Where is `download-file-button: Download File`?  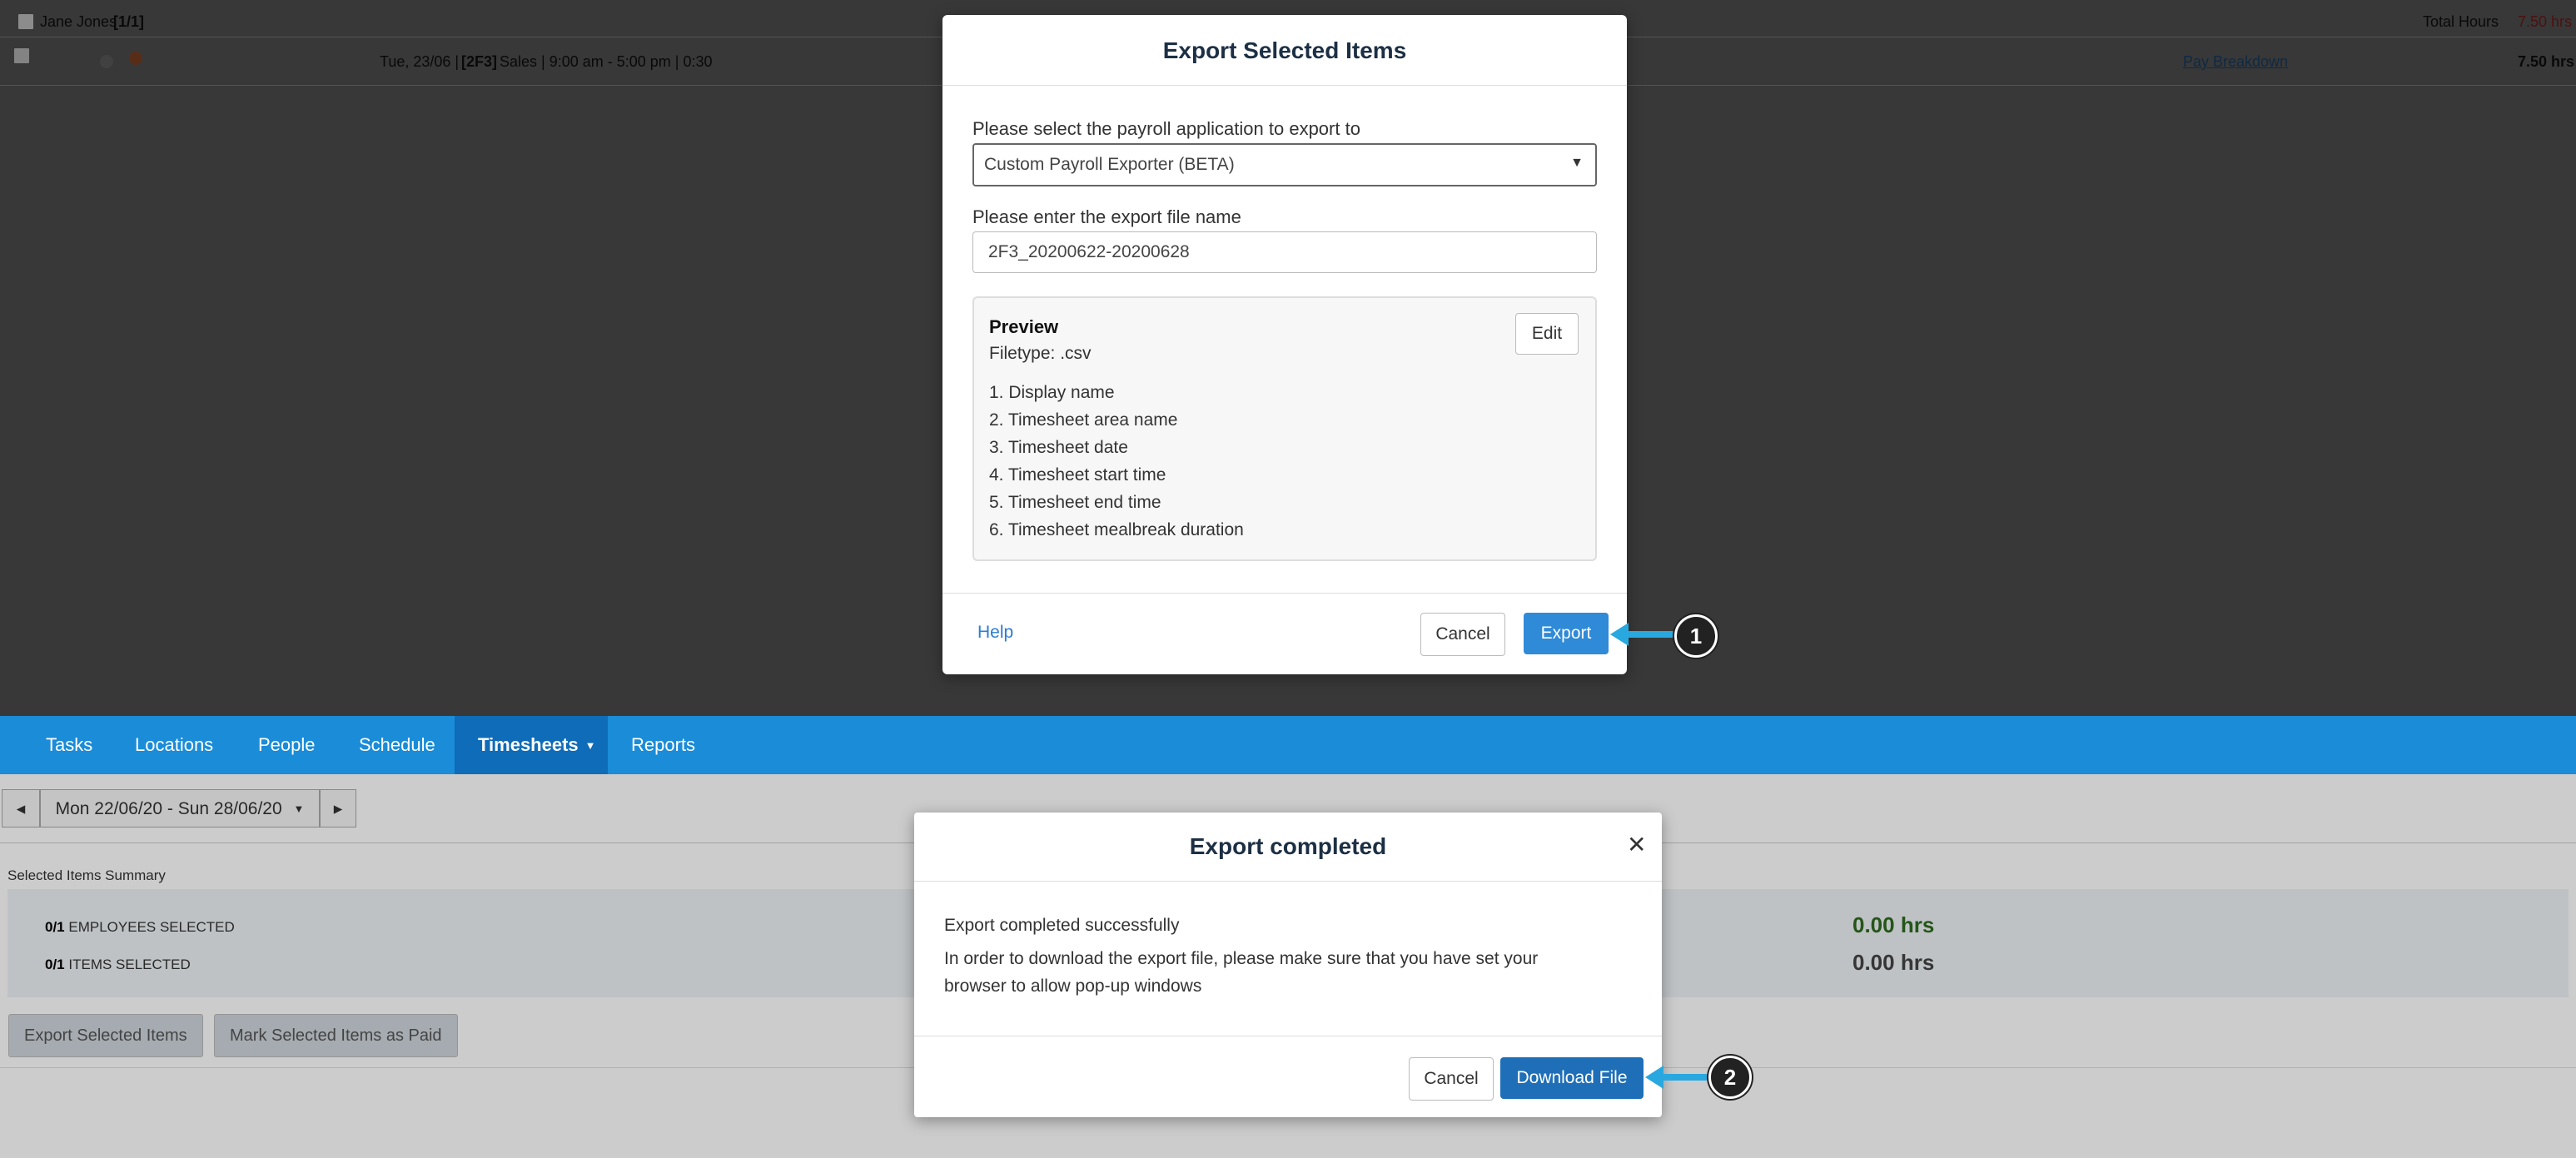
download-file-button: Download File is located at coordinates (1572, 1078).